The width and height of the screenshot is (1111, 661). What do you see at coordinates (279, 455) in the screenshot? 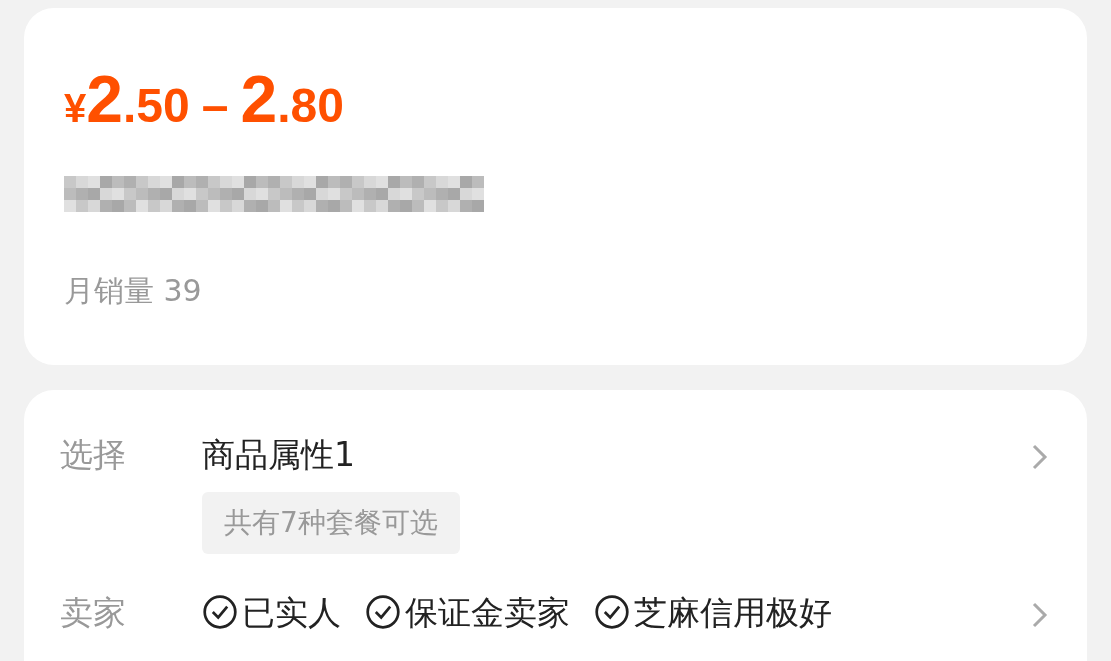
I see `option-value: 商品属性1` at bounding box center [279, 455].